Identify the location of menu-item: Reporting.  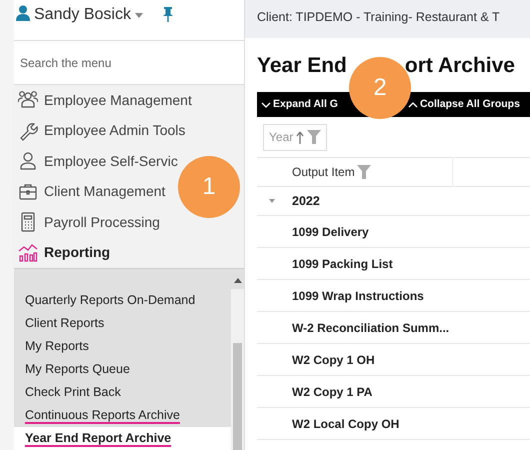
(77, 253).